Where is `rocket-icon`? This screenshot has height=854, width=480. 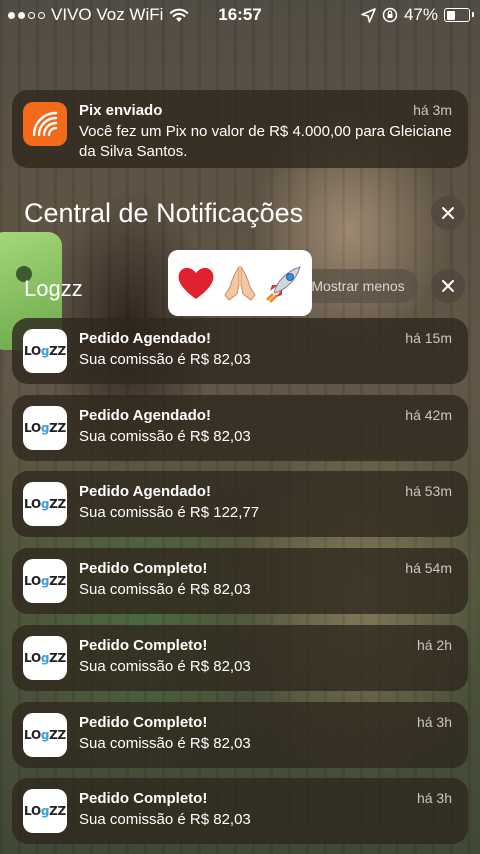 rocket-icon is located at coordinates (283, 284).